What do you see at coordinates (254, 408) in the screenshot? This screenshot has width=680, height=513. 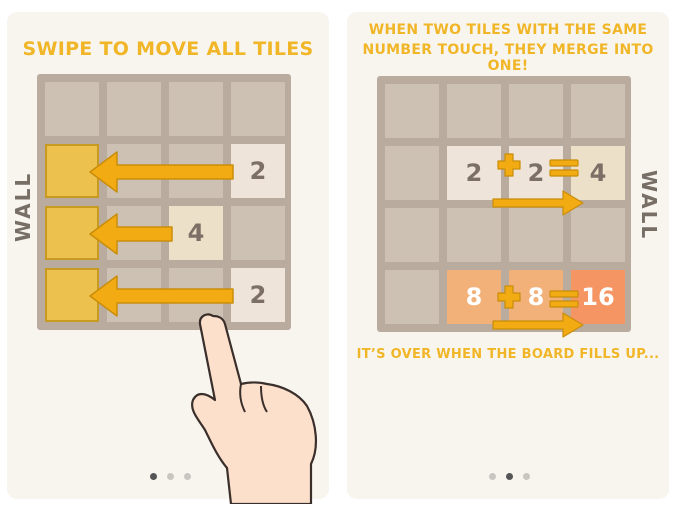 I see `swipe-hand-icon` at bounding box center [254, 408].